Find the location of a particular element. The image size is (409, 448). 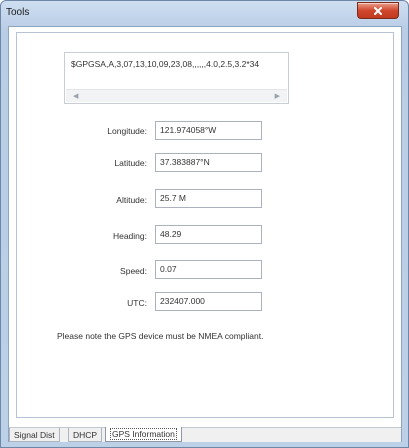

latitude-label: Latitude: is located at coordinates (130, 163).